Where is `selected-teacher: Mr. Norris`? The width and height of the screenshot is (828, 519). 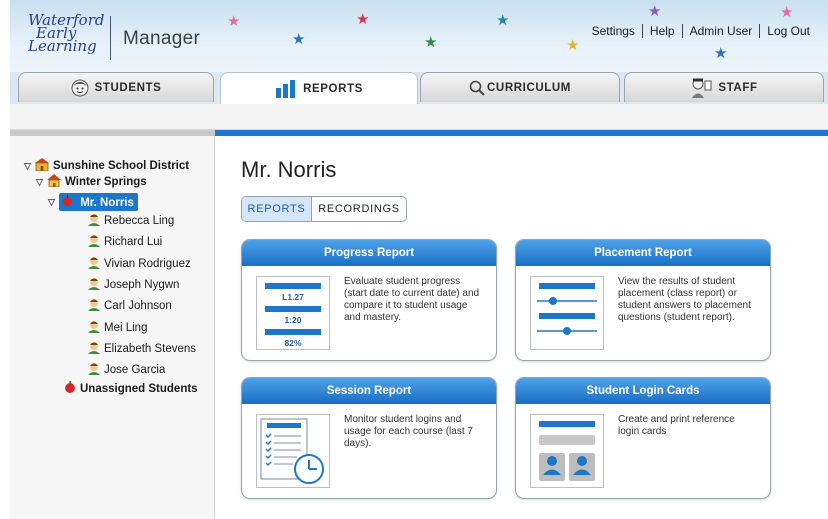 selected-teacher: Mr. Norris is located at coordinates (98, 202).